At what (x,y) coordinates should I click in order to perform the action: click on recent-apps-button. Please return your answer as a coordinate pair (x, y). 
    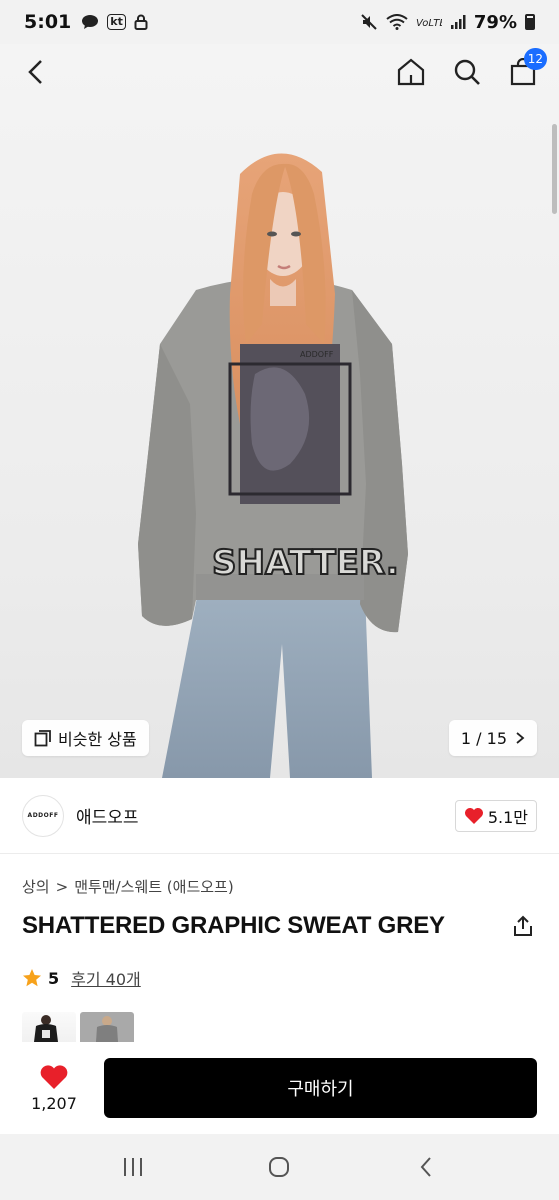
    Looking at the image, I should click on (133, 1167).